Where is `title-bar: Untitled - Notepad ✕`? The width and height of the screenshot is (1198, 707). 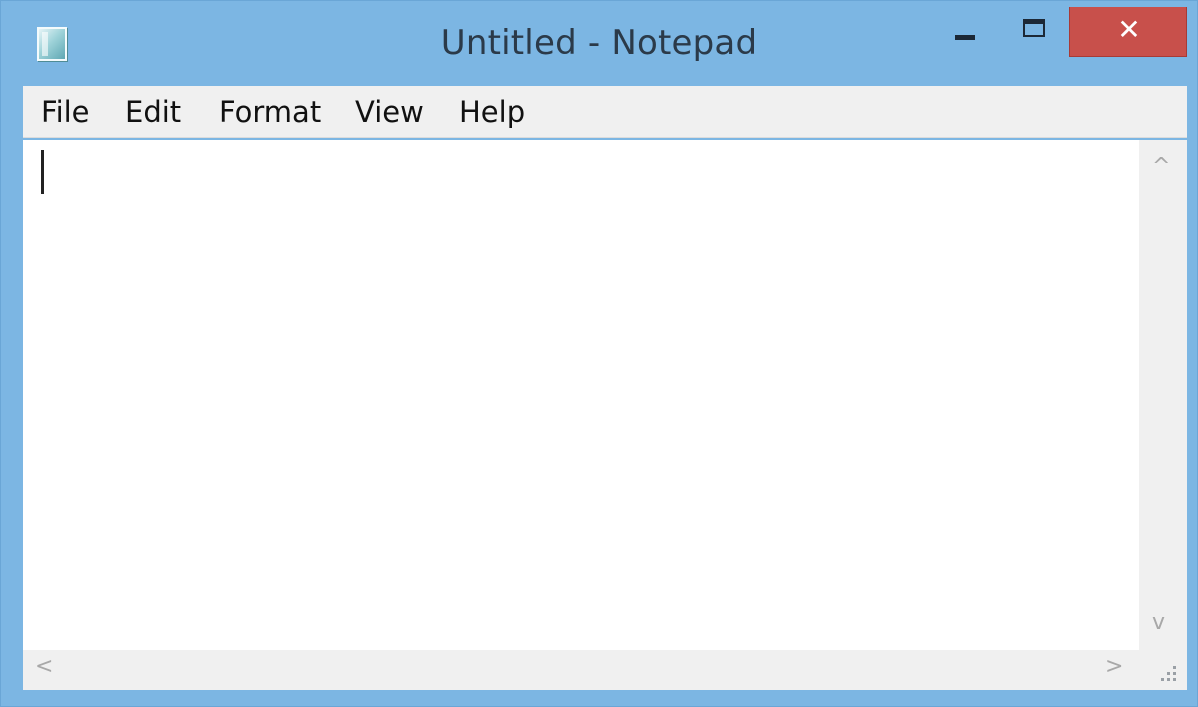 title-bar: Untitled - Notepad ✕ is located at coordinates (599, 43).